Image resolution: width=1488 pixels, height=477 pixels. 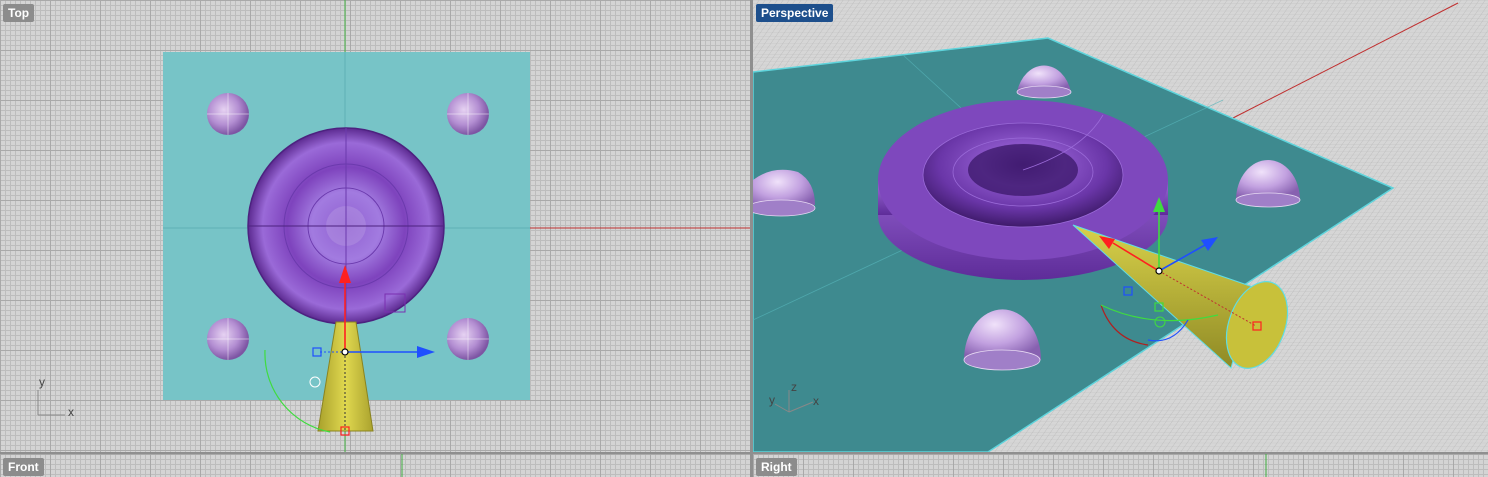 What do you see at coordinates (1120, 465) in the screenshot?
I see `viewport-right: Right` at bounding box center [1120, 465].